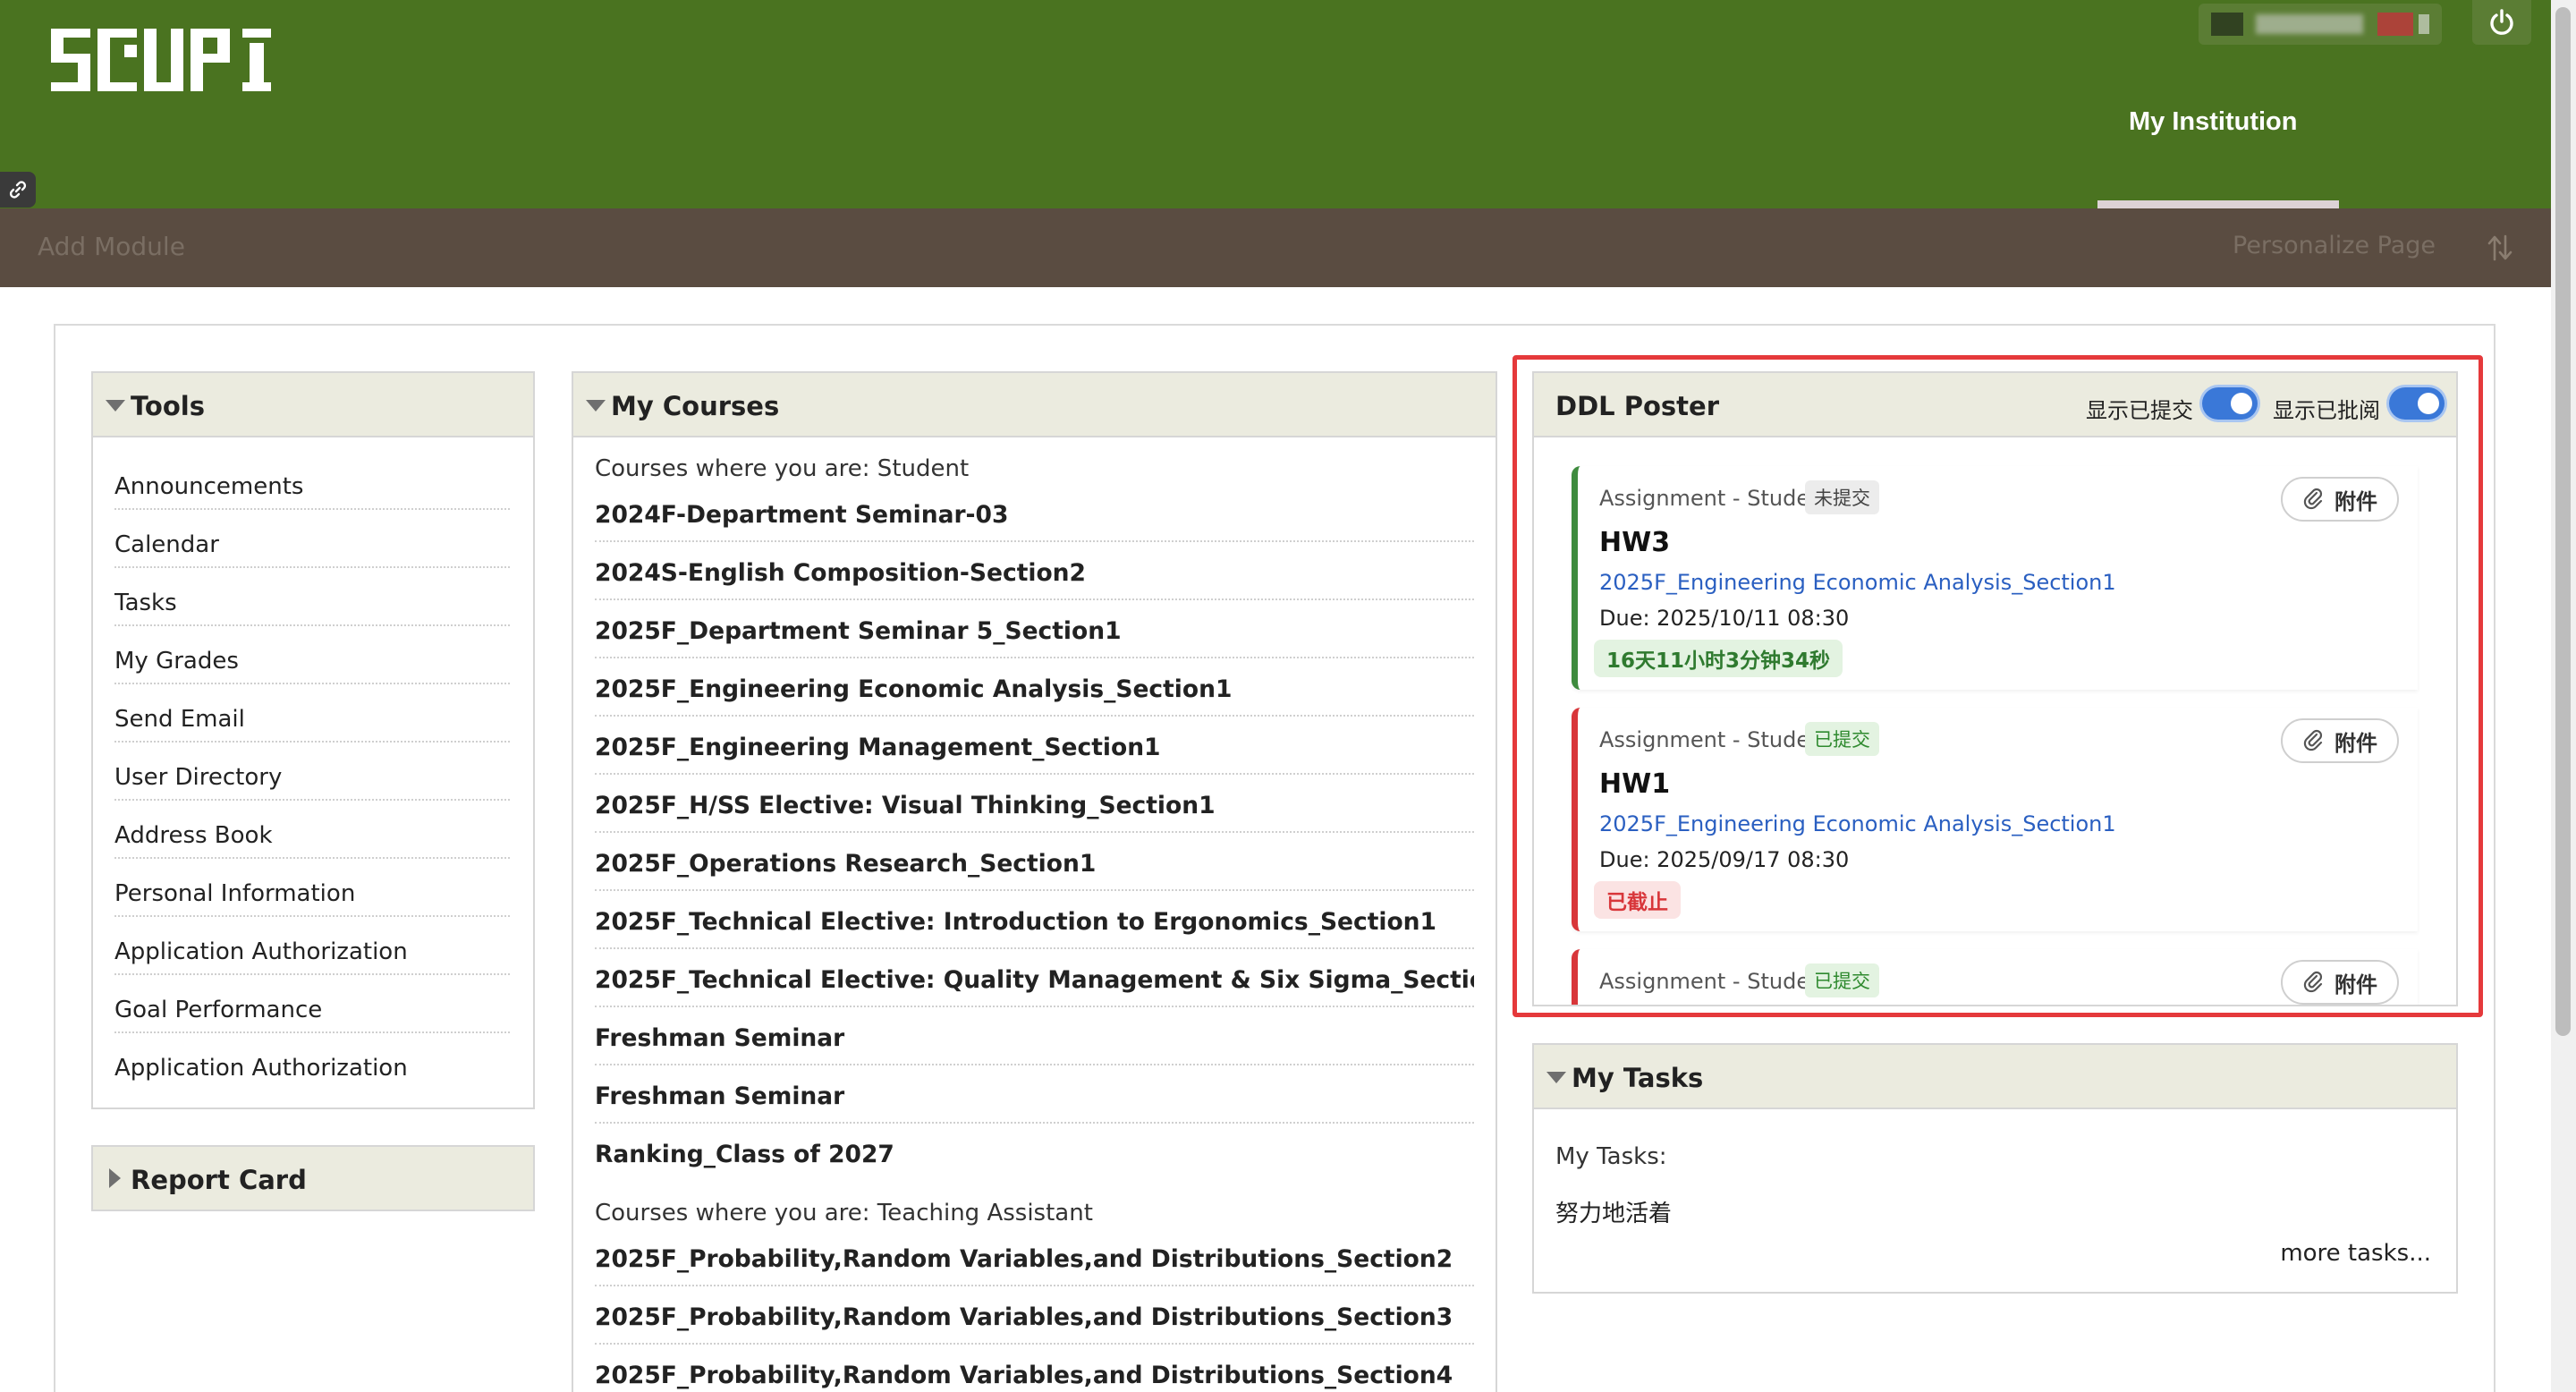 The image size is (2576, 1392). What do you see at coordinates (312, 946) in the screenshot?
I see `tools-item-application-authorization: Application Authorization` at bounding box center [312, 946].